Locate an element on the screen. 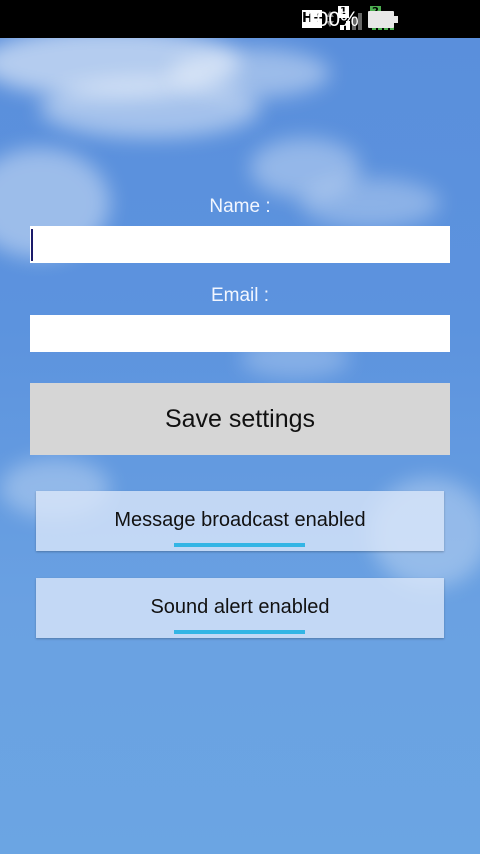 Image resolution: width=480 pixels, height=854 pixels. message-broadcast-toggle: Message broadcast enabled is located at coordinates (240, 521).